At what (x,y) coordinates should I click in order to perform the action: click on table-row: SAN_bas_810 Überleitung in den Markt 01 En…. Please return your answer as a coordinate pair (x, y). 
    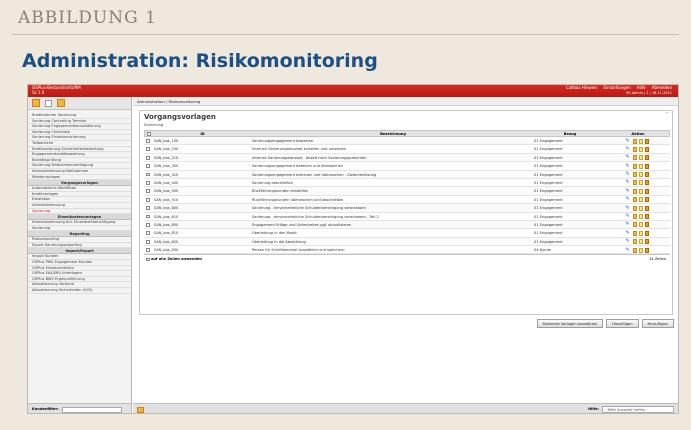
    Looking at the image, I should click on (407, 233).